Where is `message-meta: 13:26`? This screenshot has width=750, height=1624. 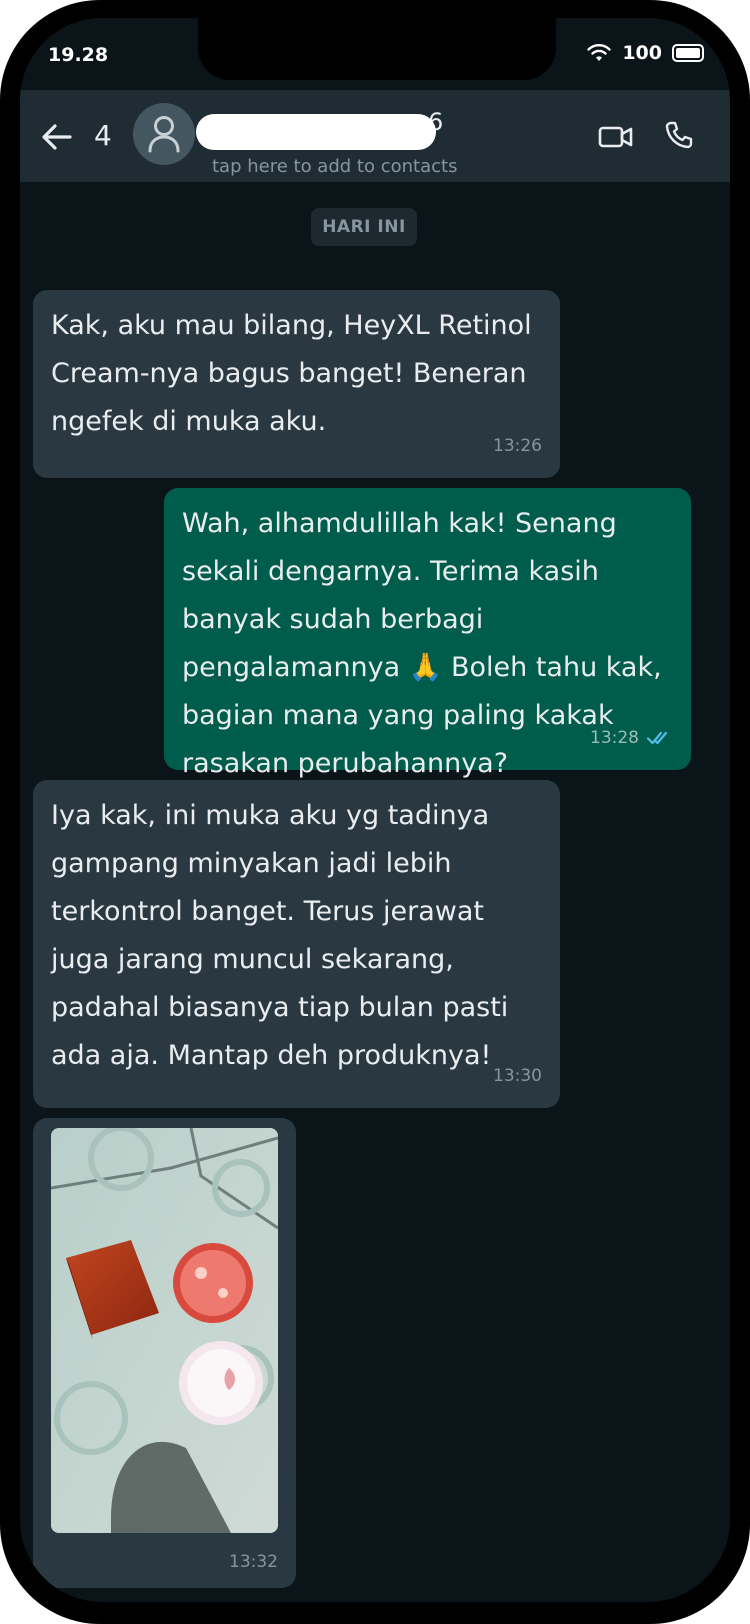
message-meta: 13:26 is located at coordinates (517, 446).